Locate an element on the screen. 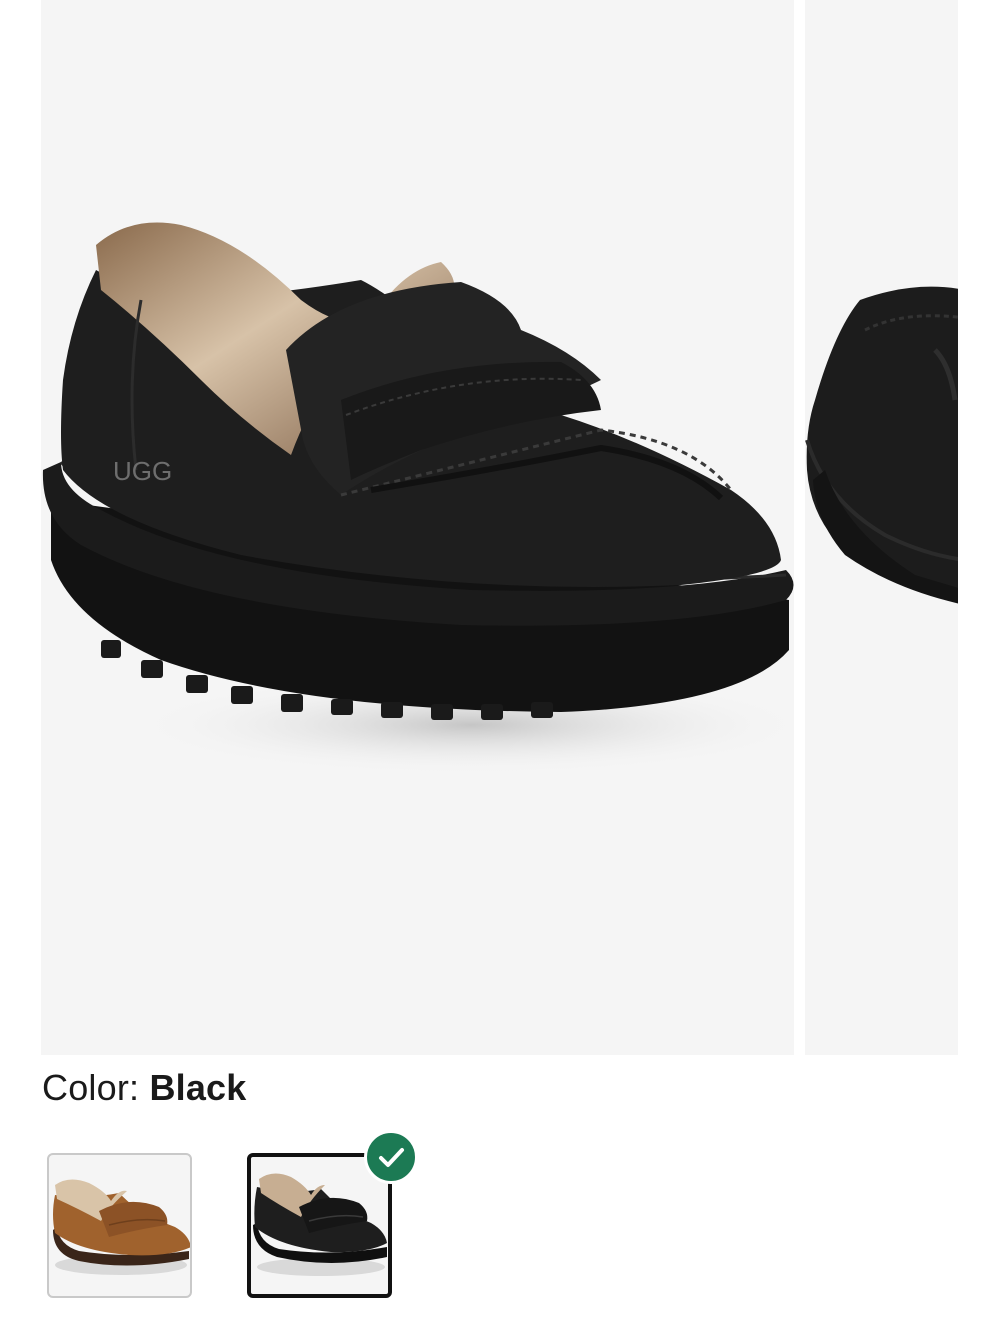 Image resolution: width=1000 pixels, height=1333 pixels. chestnut-loafer-thumbnail is located at coordinates (121, 1227).